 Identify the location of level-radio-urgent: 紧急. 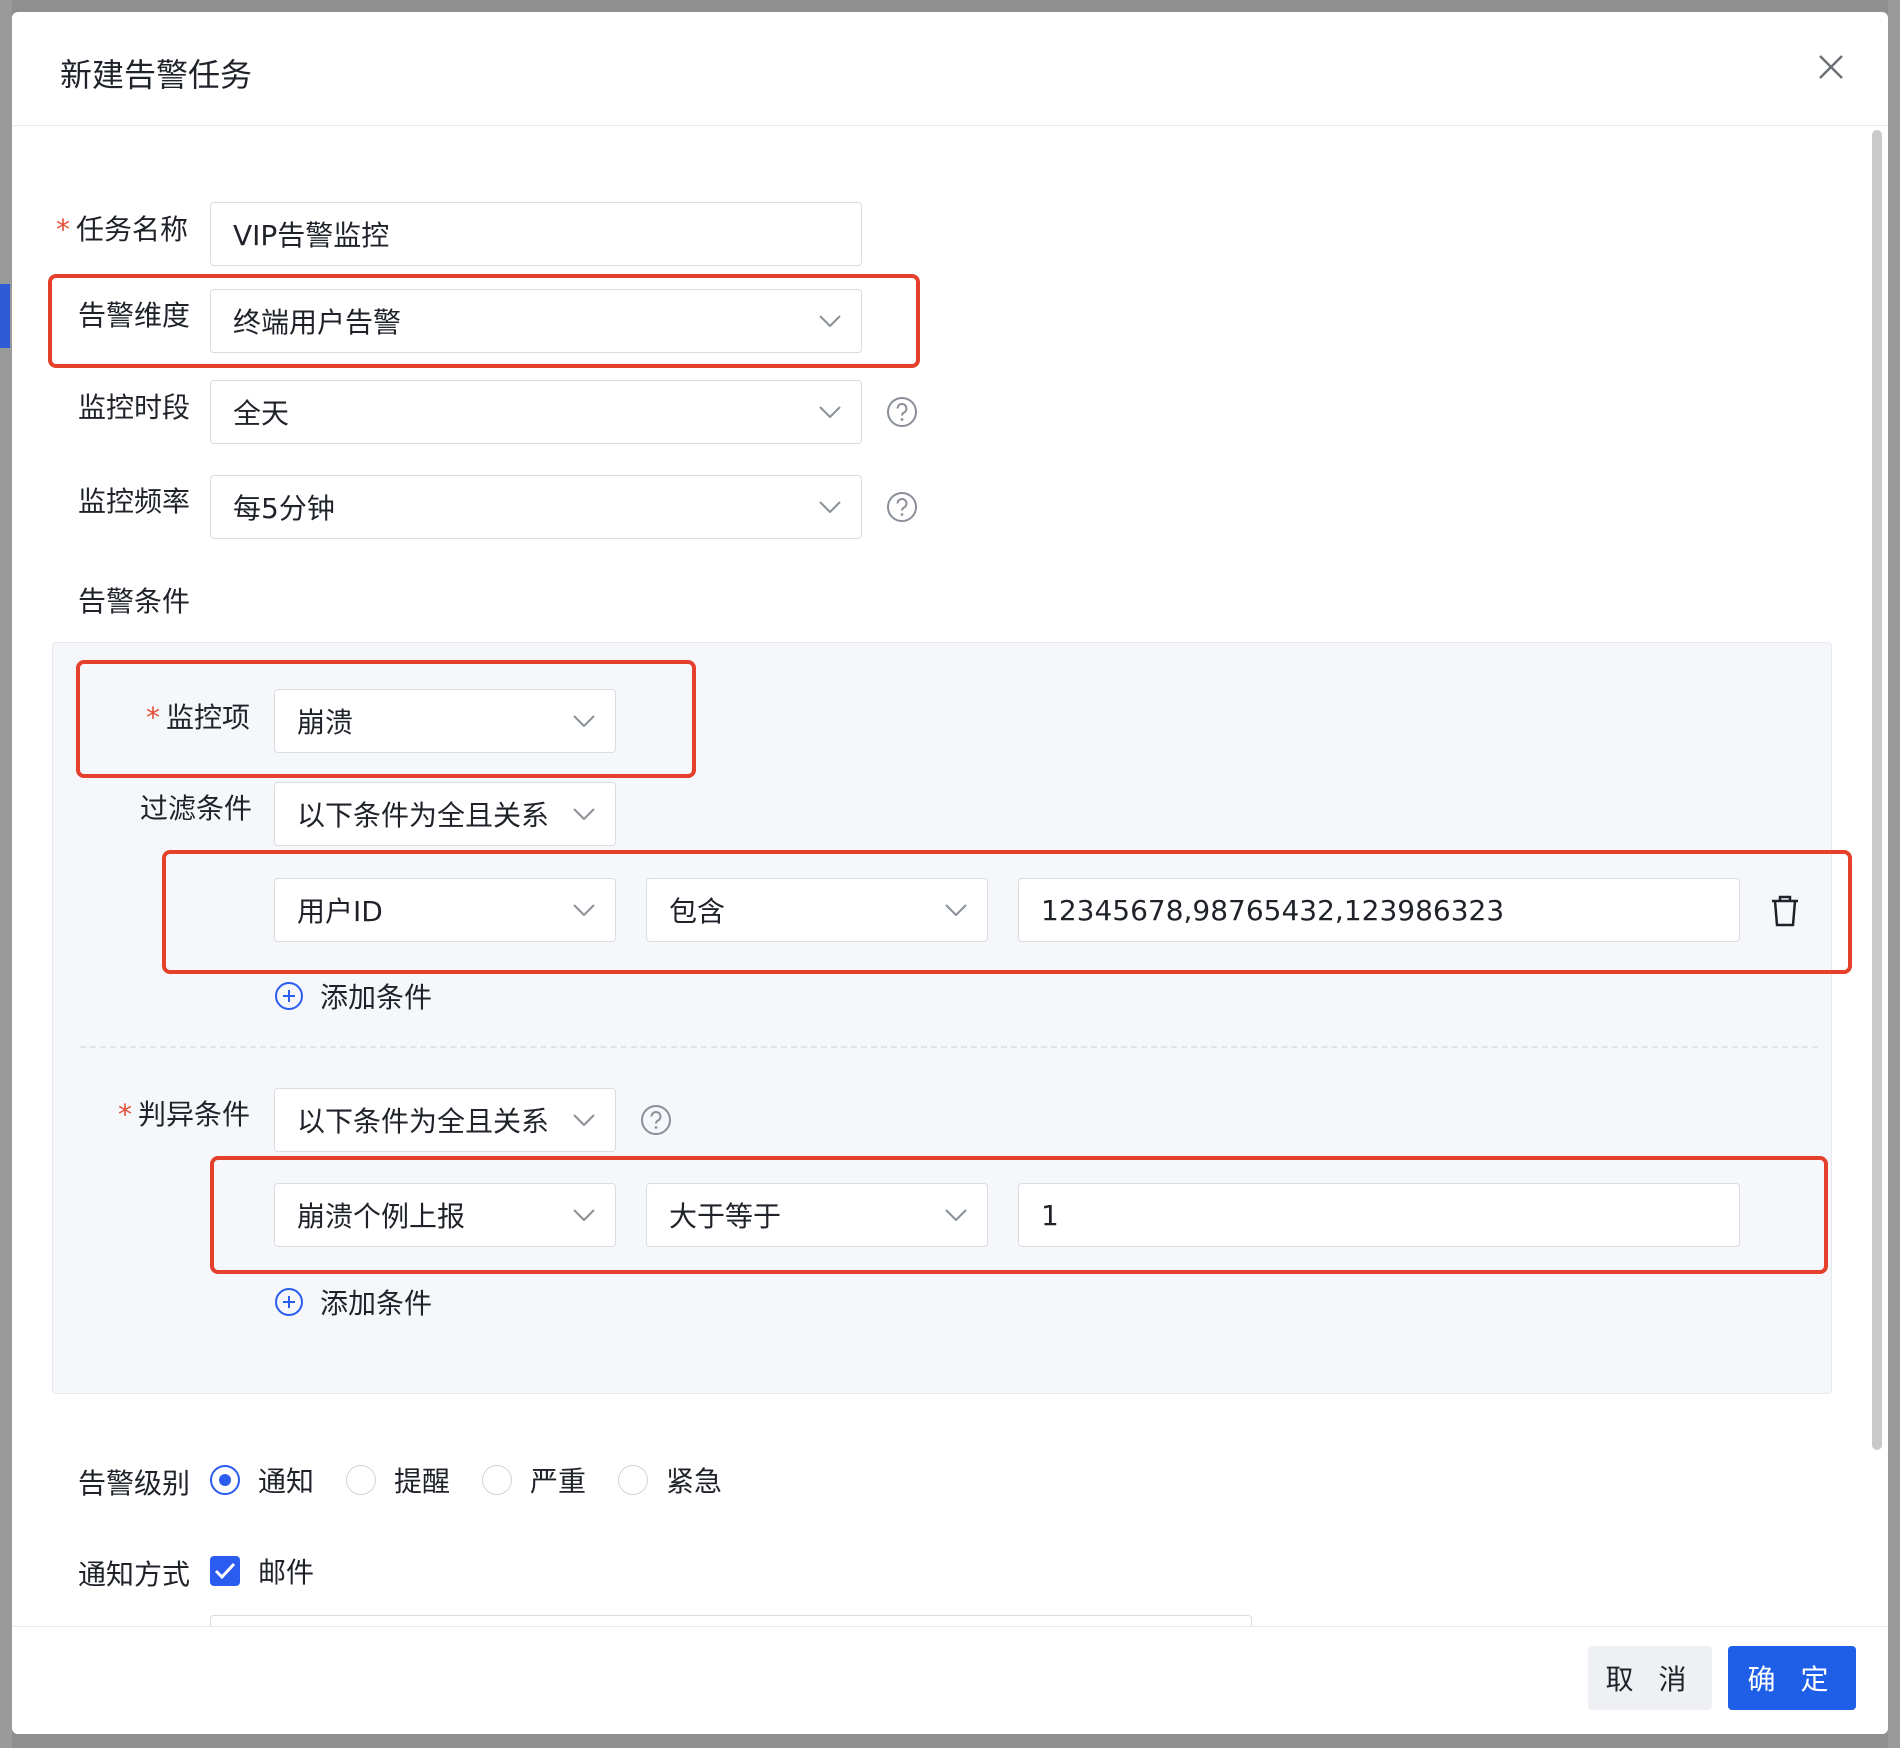
(670, 1480).